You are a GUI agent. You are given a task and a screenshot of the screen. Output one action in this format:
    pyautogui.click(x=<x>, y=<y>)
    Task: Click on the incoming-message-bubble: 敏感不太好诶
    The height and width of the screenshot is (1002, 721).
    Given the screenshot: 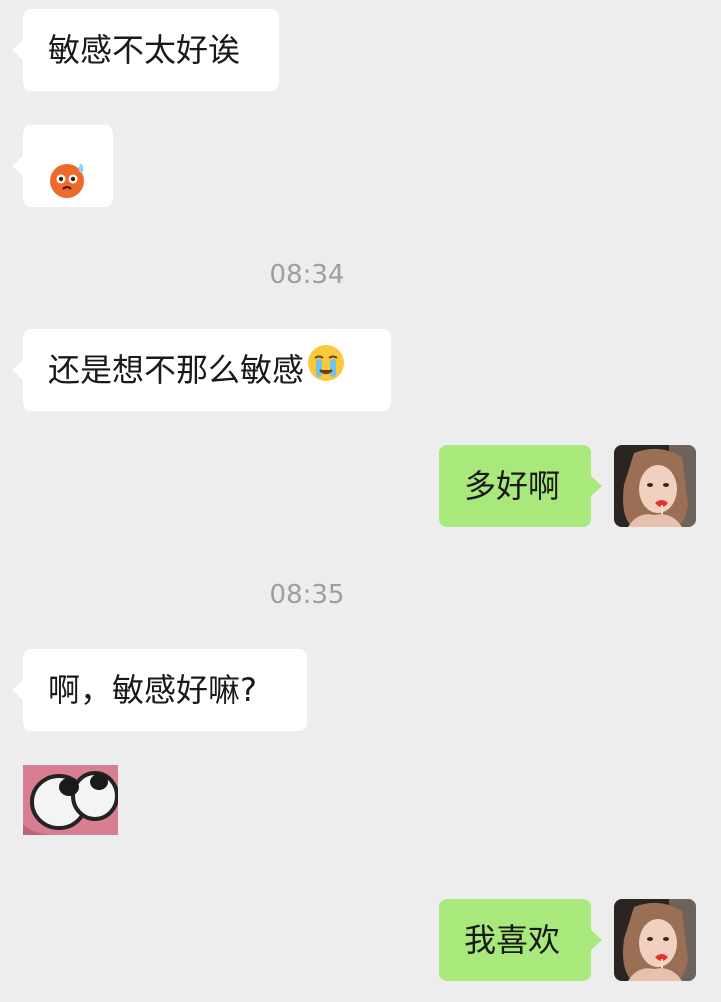 What is the action you would take?
    pyautogui.click(x=145, y=50)
    